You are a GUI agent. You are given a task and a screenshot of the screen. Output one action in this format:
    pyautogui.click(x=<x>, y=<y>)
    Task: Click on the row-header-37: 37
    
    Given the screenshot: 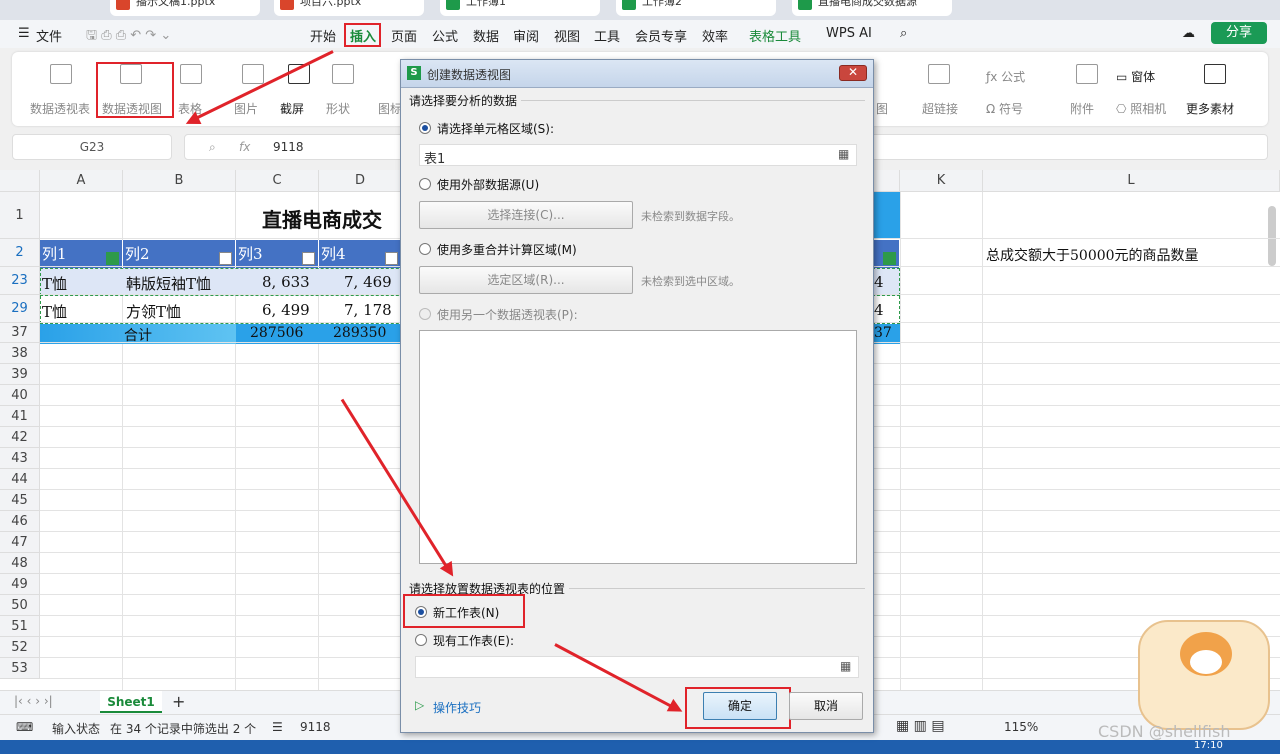 What is the action you would take?
    pyautogui.click(x=20, y=333)
    